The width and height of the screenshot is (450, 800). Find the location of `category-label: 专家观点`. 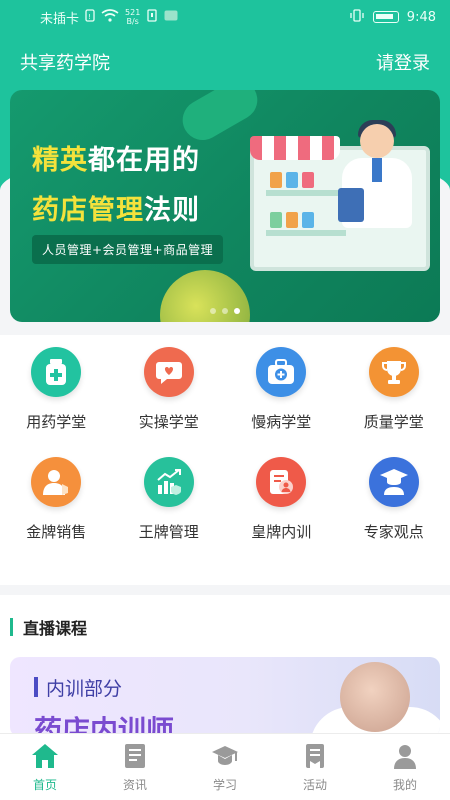

category-label: 专家观点 is located at coordinates (393, 532).